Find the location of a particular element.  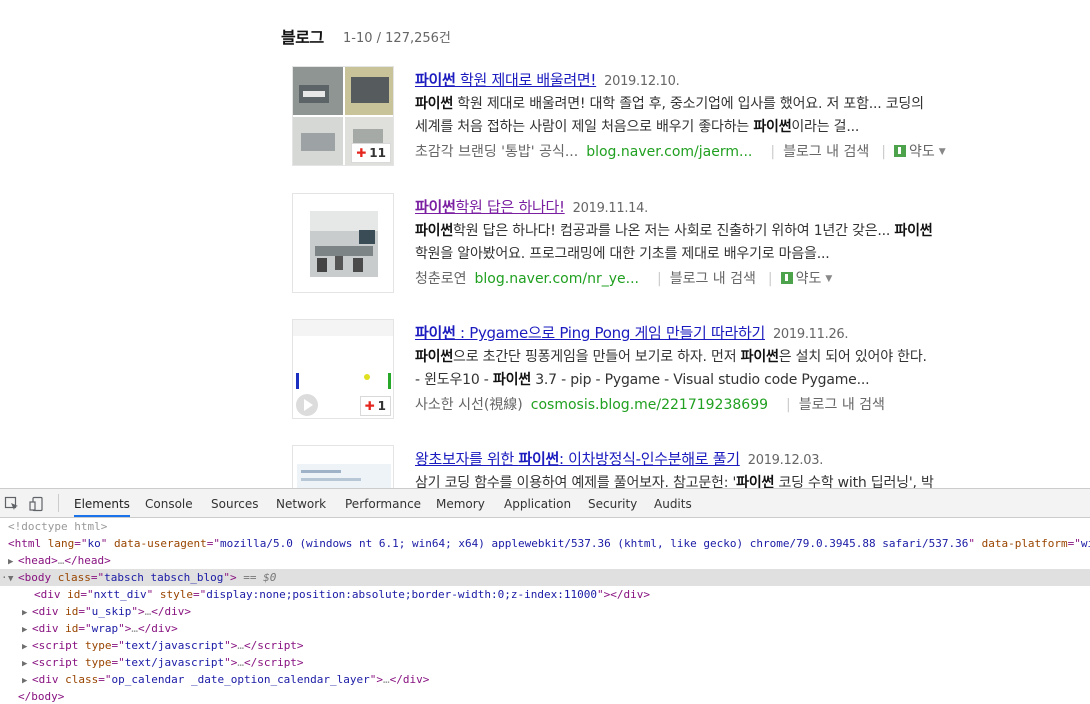

blog-url-link: cosmosis.blog.me/221719238699 is located at coordinates (649, 405).